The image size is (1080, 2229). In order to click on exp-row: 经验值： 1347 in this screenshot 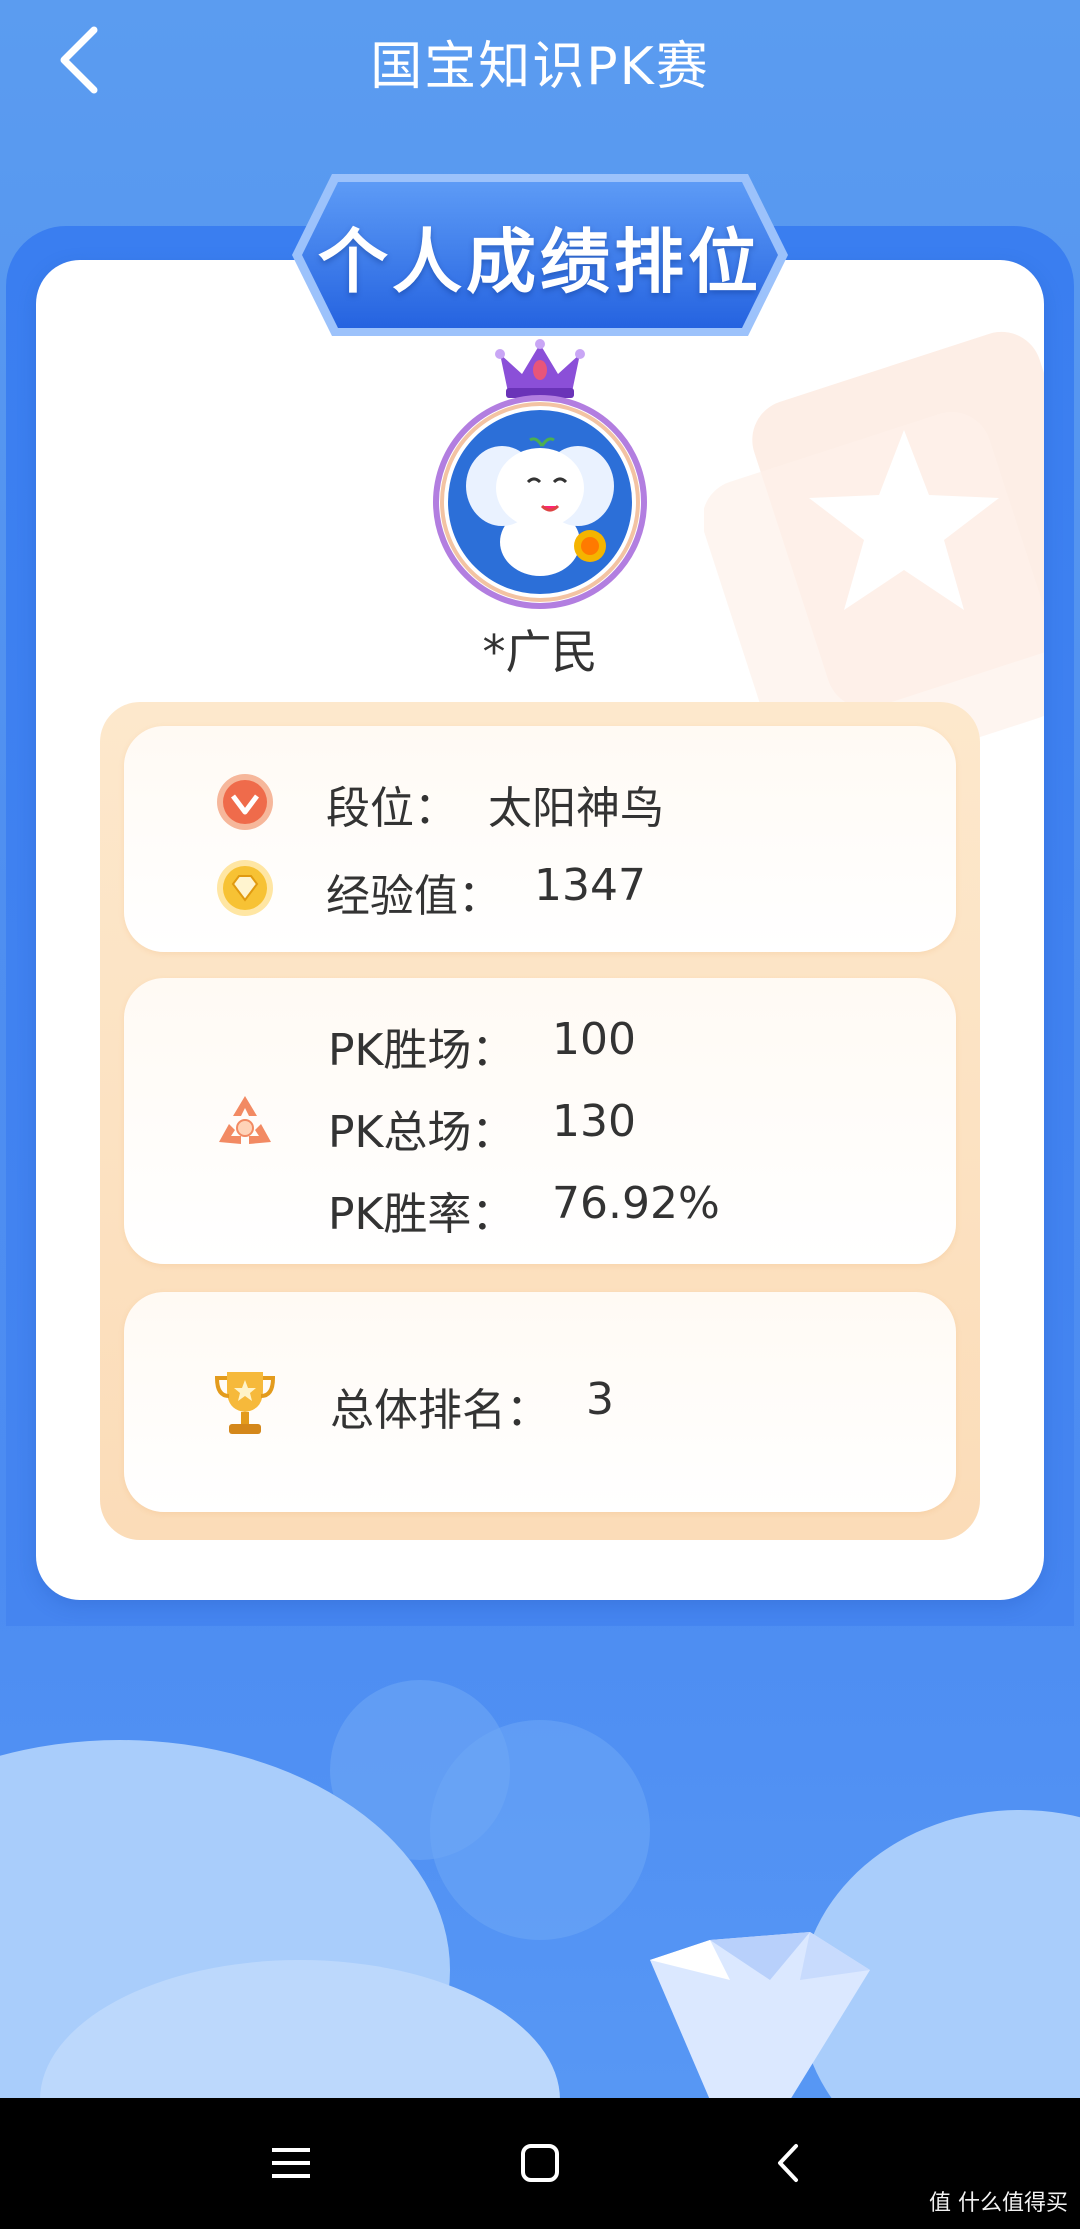, I will do `click(486, 892)`.